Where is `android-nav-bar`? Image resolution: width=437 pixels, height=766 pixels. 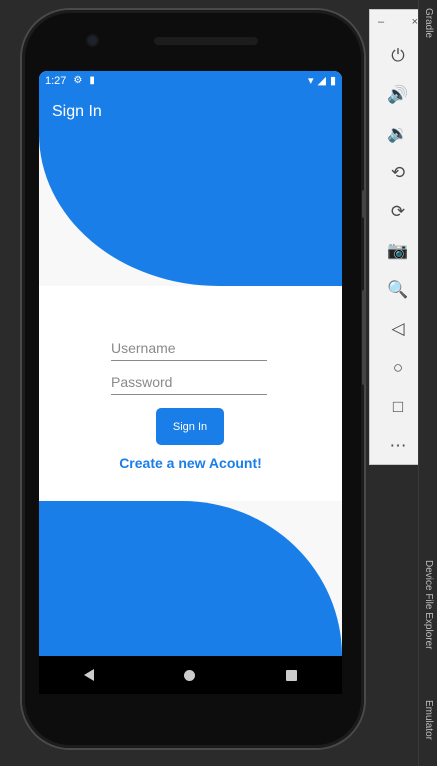 android-nav-bar is located at coordinates (190, 675).